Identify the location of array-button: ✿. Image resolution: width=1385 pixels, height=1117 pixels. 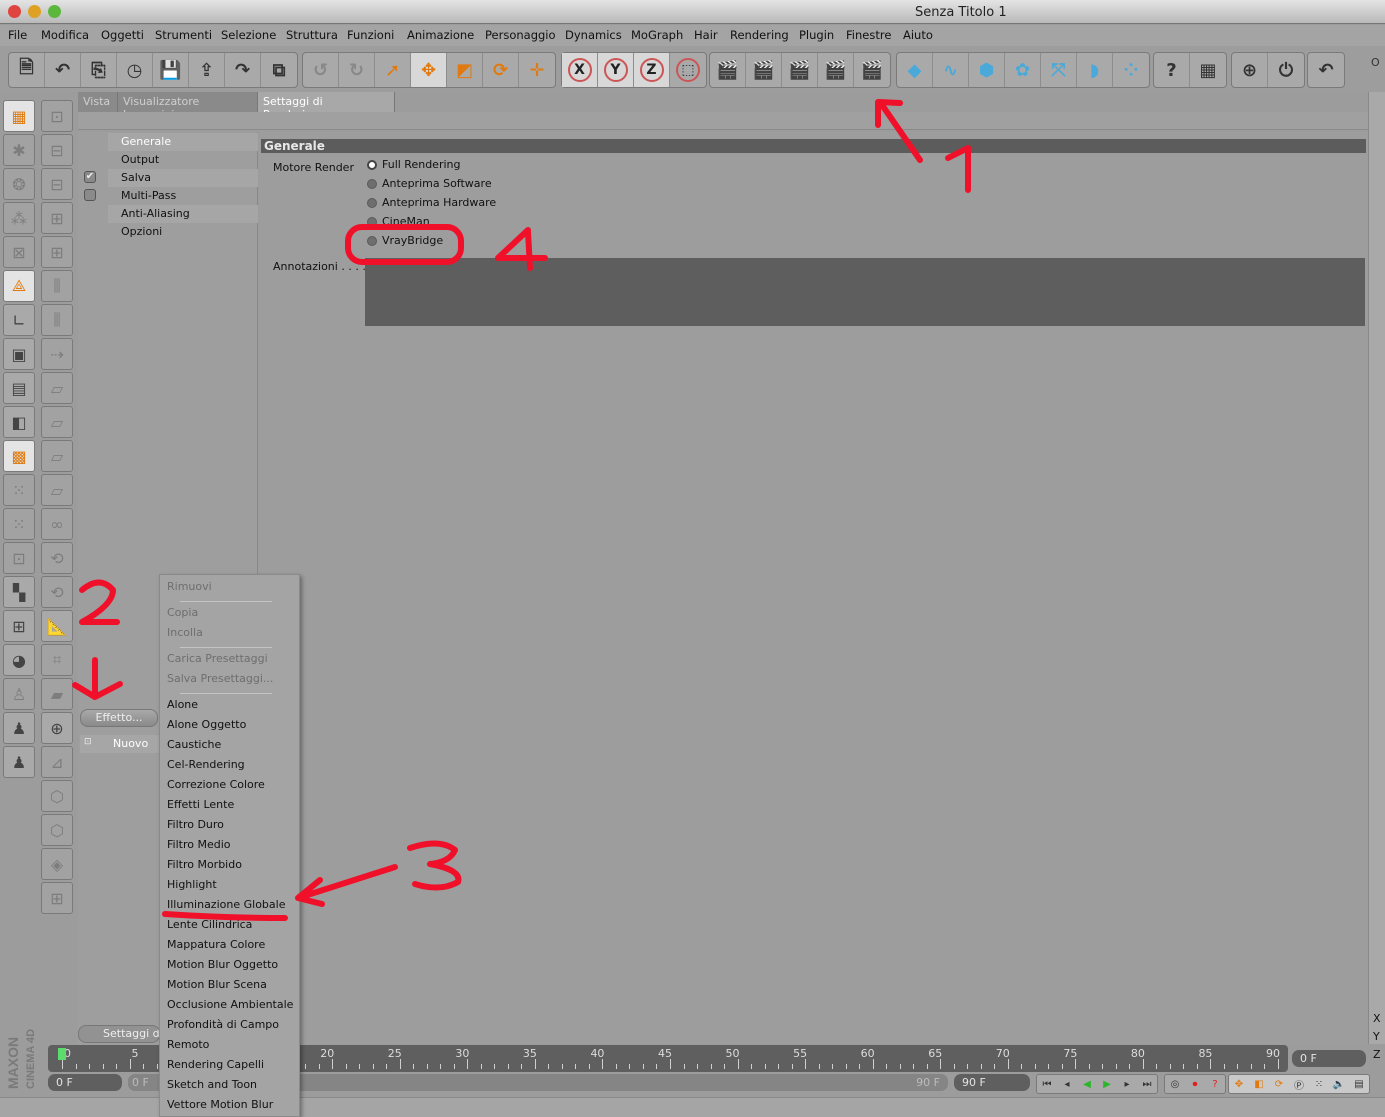
(1023, 70).